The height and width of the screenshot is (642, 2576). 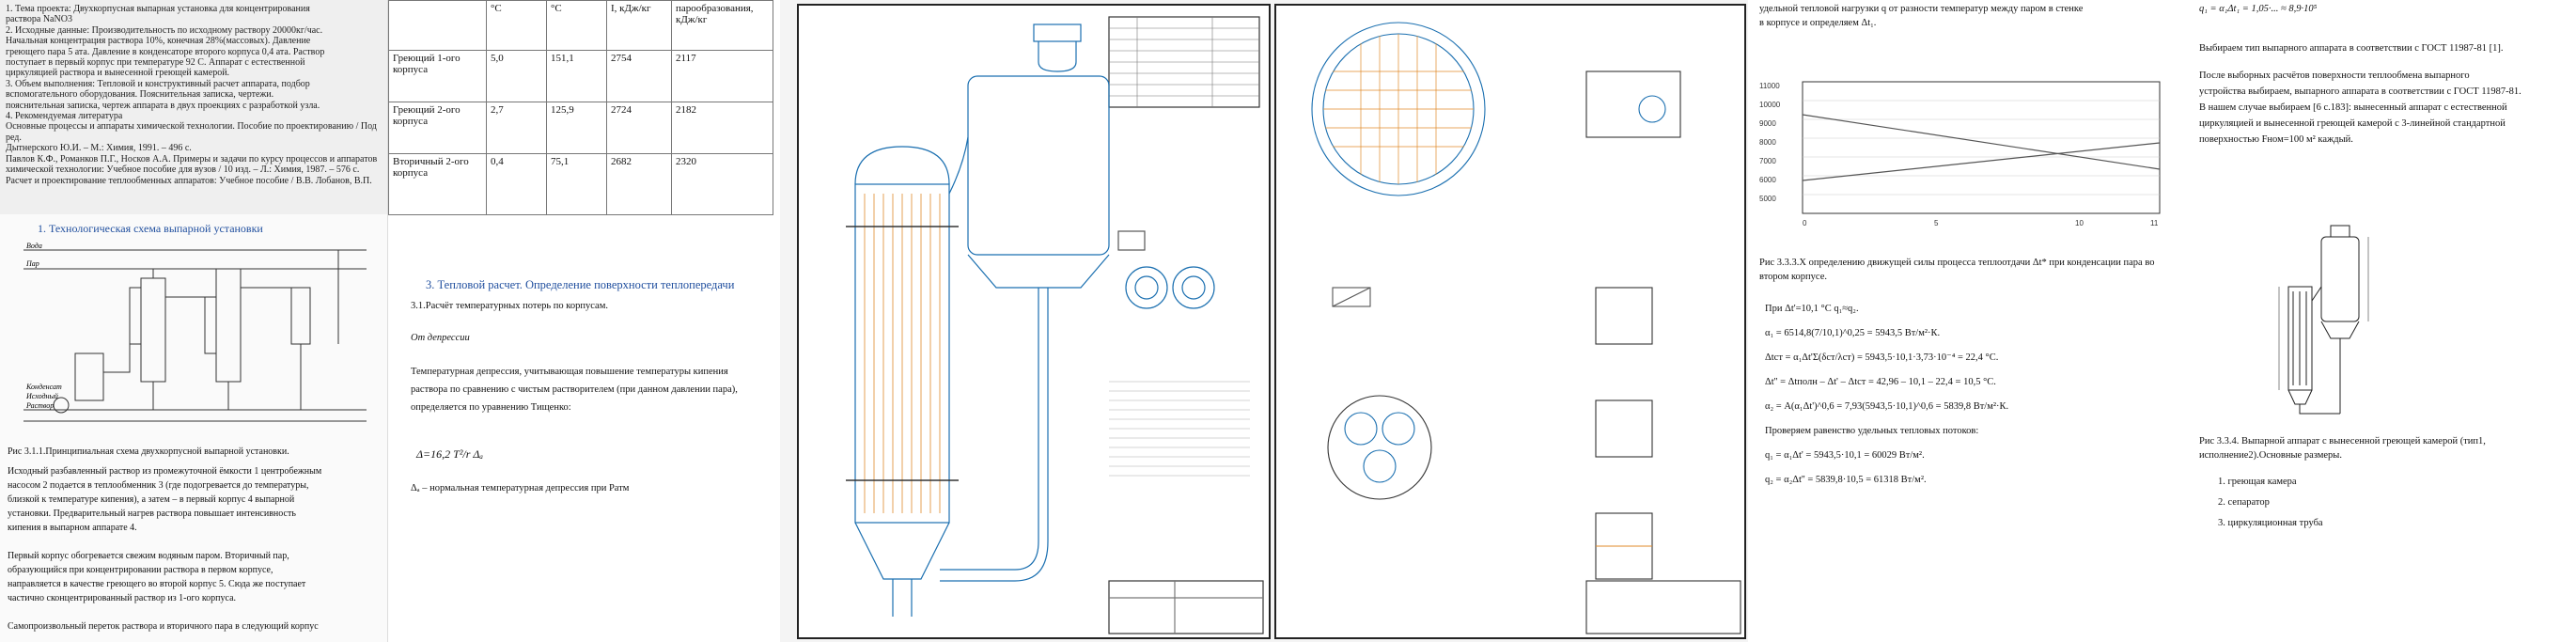 I want to click on list-item: 1. греющая камера, so click(x=2257, y=482).